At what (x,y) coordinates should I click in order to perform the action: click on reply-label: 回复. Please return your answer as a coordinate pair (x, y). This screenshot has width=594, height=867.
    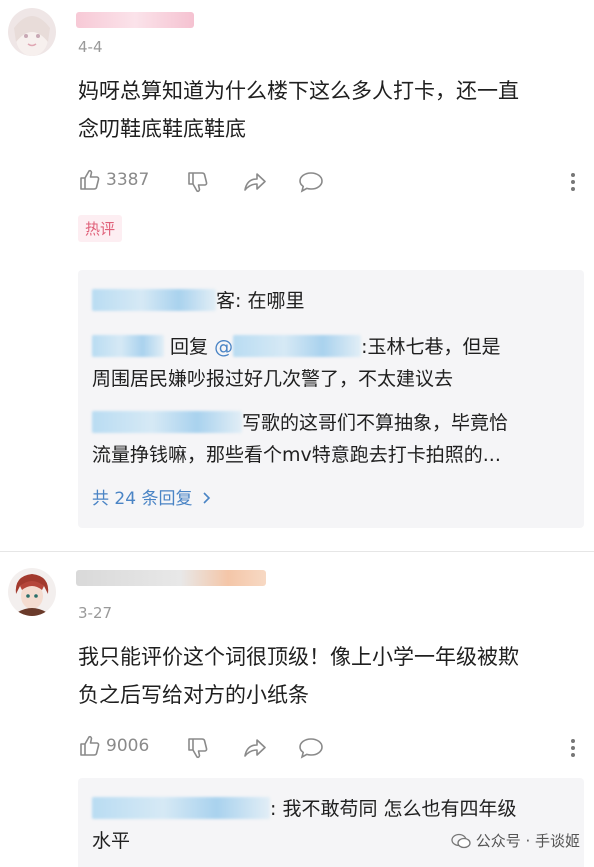
    Looking at the image, I should click on (189, 347).